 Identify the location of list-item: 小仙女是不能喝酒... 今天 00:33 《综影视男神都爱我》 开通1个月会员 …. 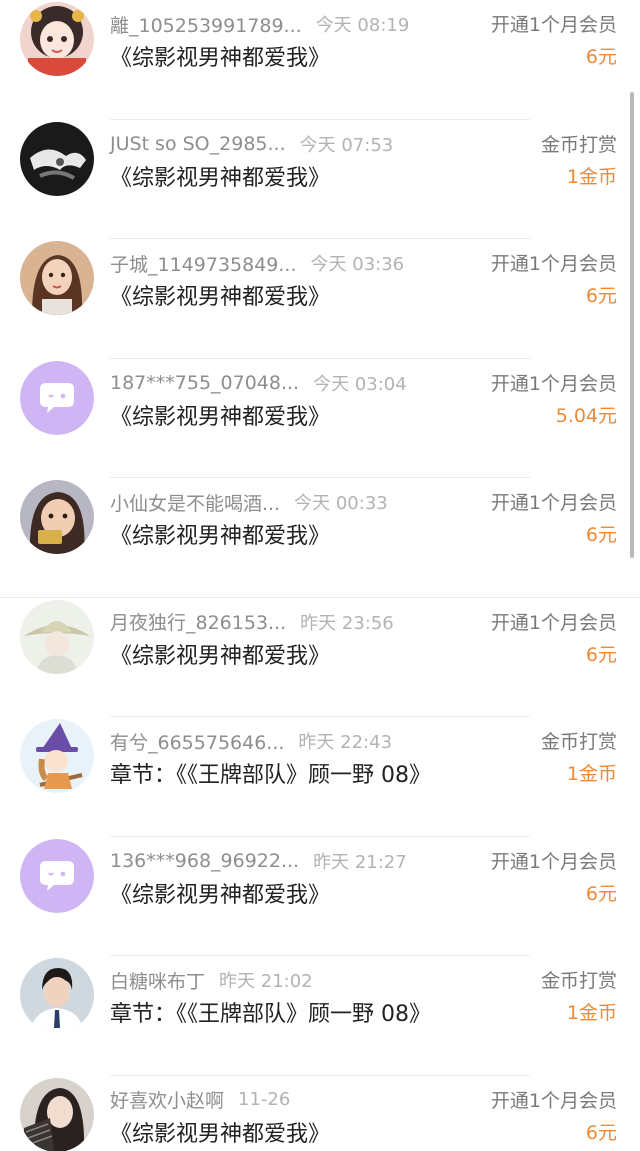
(320, 538).